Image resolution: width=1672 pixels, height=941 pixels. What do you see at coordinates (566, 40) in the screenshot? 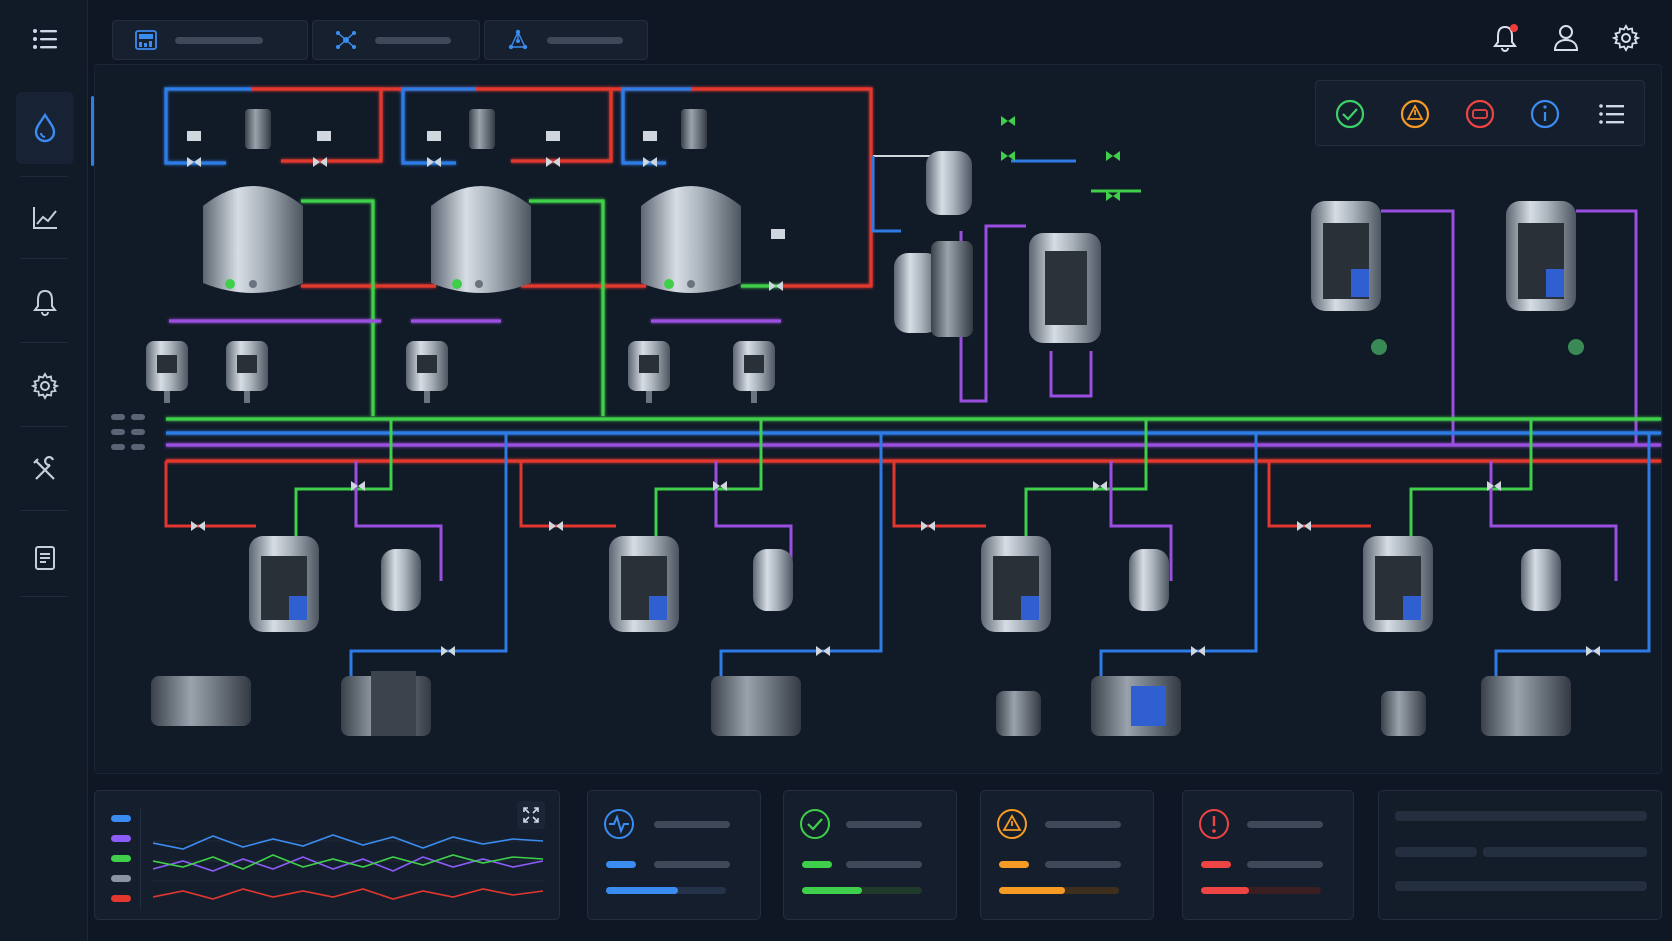
I see `tab-topology` at bounding box center [566, 40].